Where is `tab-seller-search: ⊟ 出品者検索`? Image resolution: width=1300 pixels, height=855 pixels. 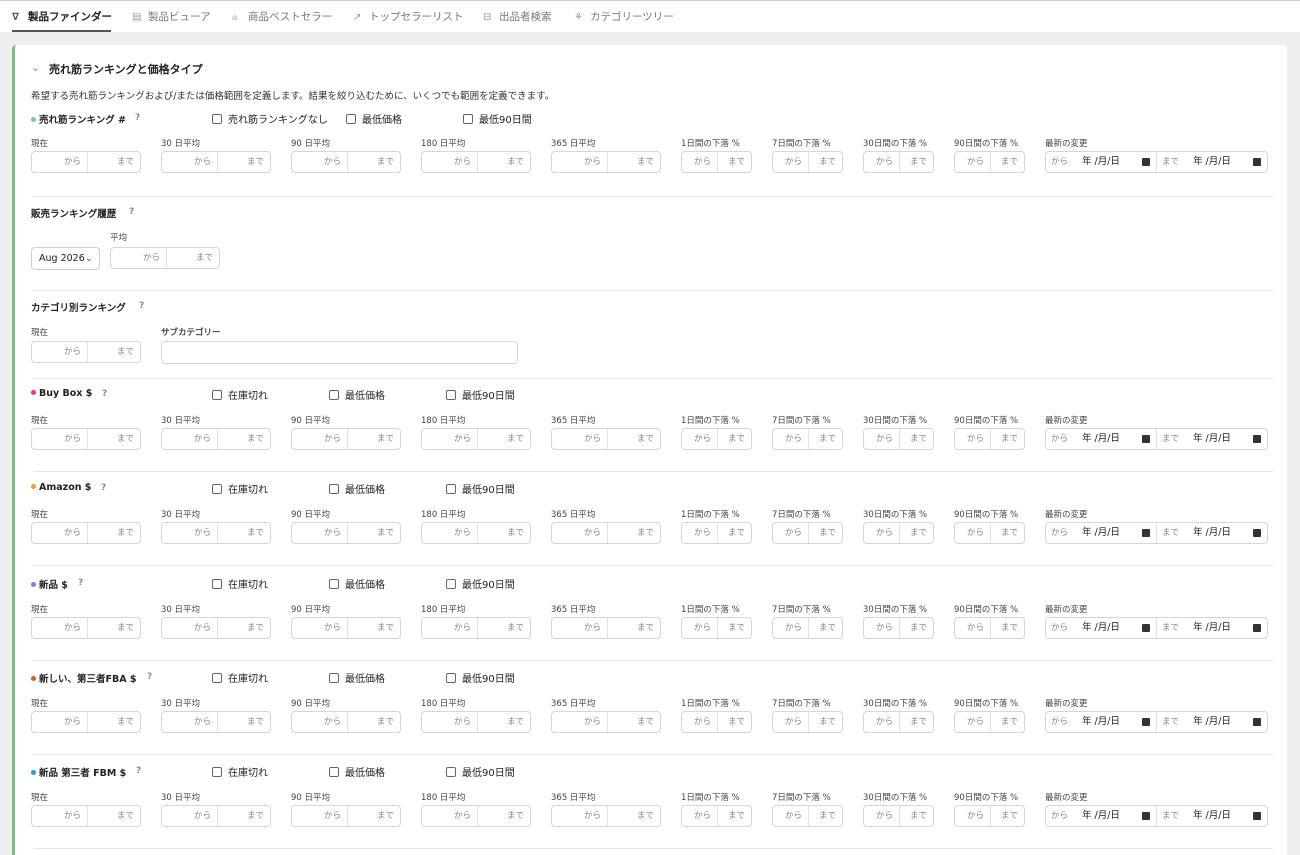
tab-seller-search: ⊟ 出品者検索 is located at coordinates (517, 21).